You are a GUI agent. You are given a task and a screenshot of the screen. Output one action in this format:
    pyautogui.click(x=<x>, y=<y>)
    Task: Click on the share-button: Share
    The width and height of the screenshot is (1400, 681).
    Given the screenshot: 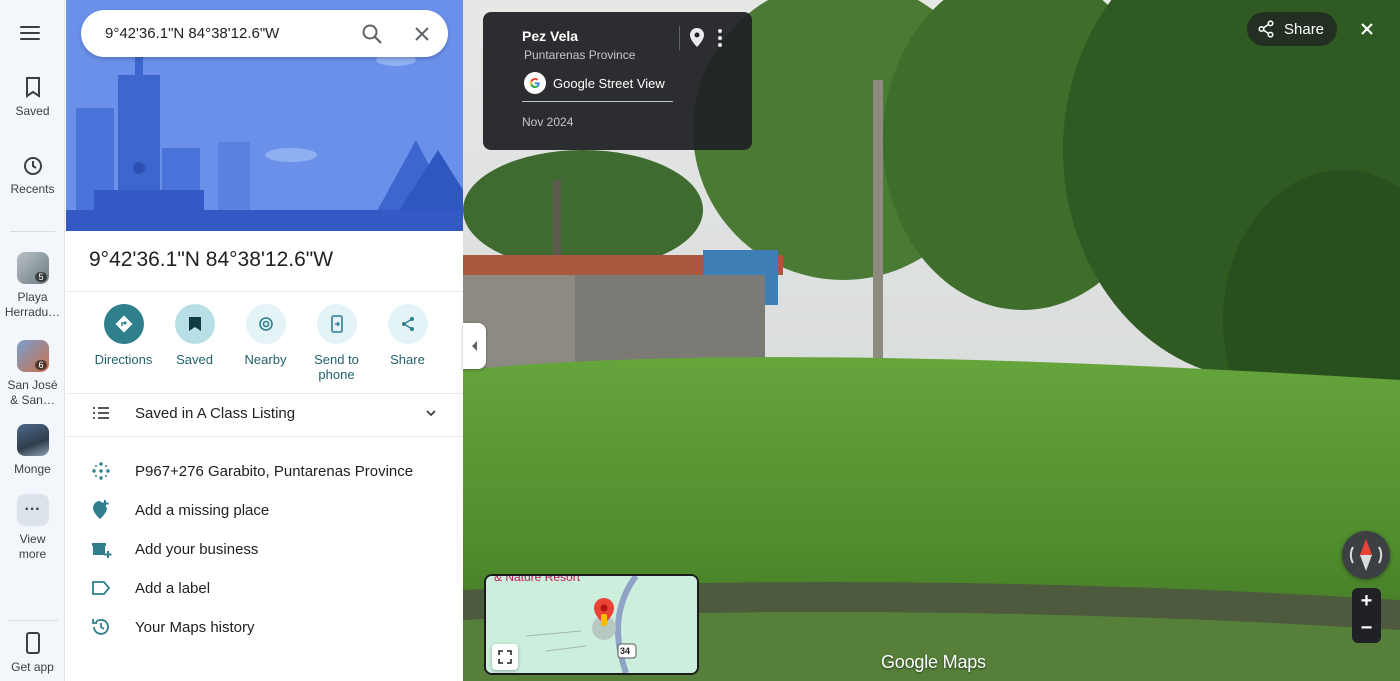 What is the action you would take?
    pyautogui.click(x=407, y=343)
    